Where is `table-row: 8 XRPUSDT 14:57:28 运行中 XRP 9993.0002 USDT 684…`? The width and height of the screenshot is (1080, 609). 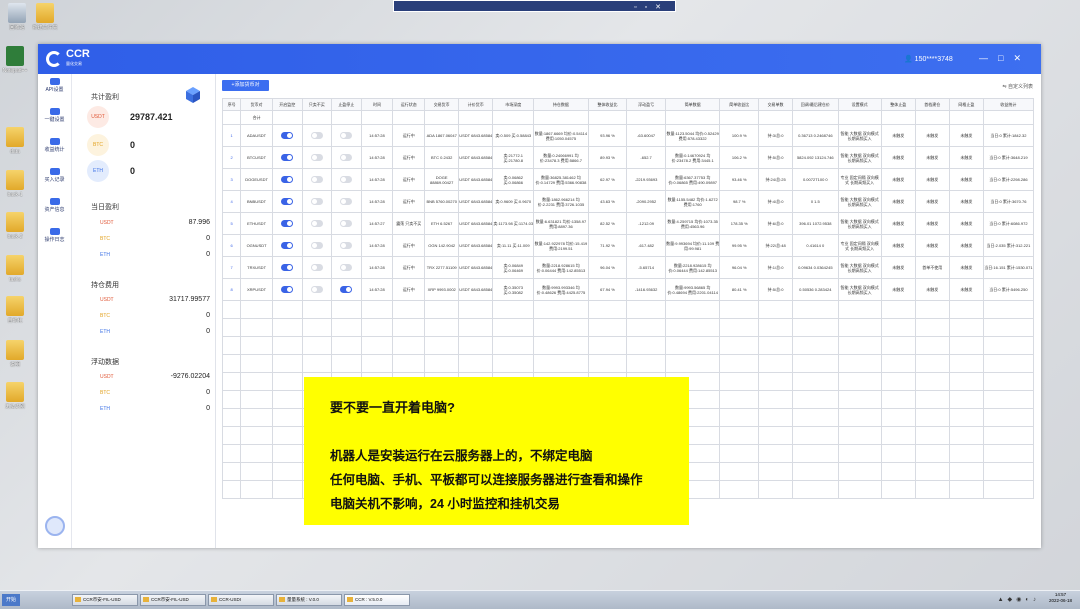
table-row: 8 XRPUSDT 14:57:28 运行中 XRP 9993.0002 USDT 684… is located at coordinates (628, 289).